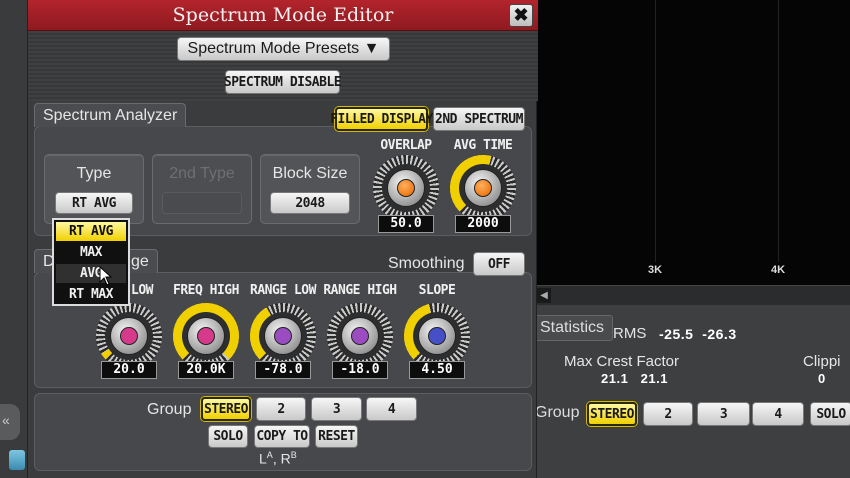 The width and height of the screenshot is (850, 478). Describe the element at coordinates (129, 370) in the screenshot. I see `freq-low-value: 20.0` at that location.